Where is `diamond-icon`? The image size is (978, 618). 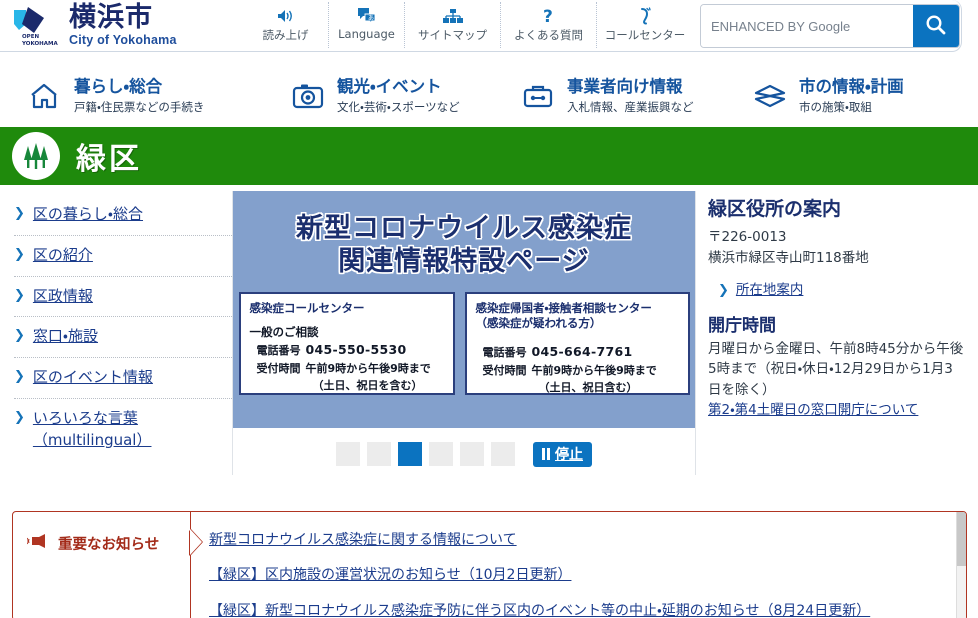 diamond-icon is located at coordinates (770, 96).